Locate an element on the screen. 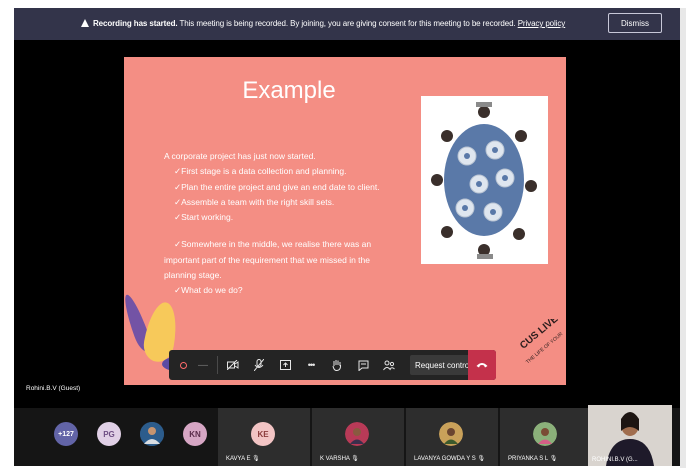  raise-hand-icon is located at coordinates (337, 365).